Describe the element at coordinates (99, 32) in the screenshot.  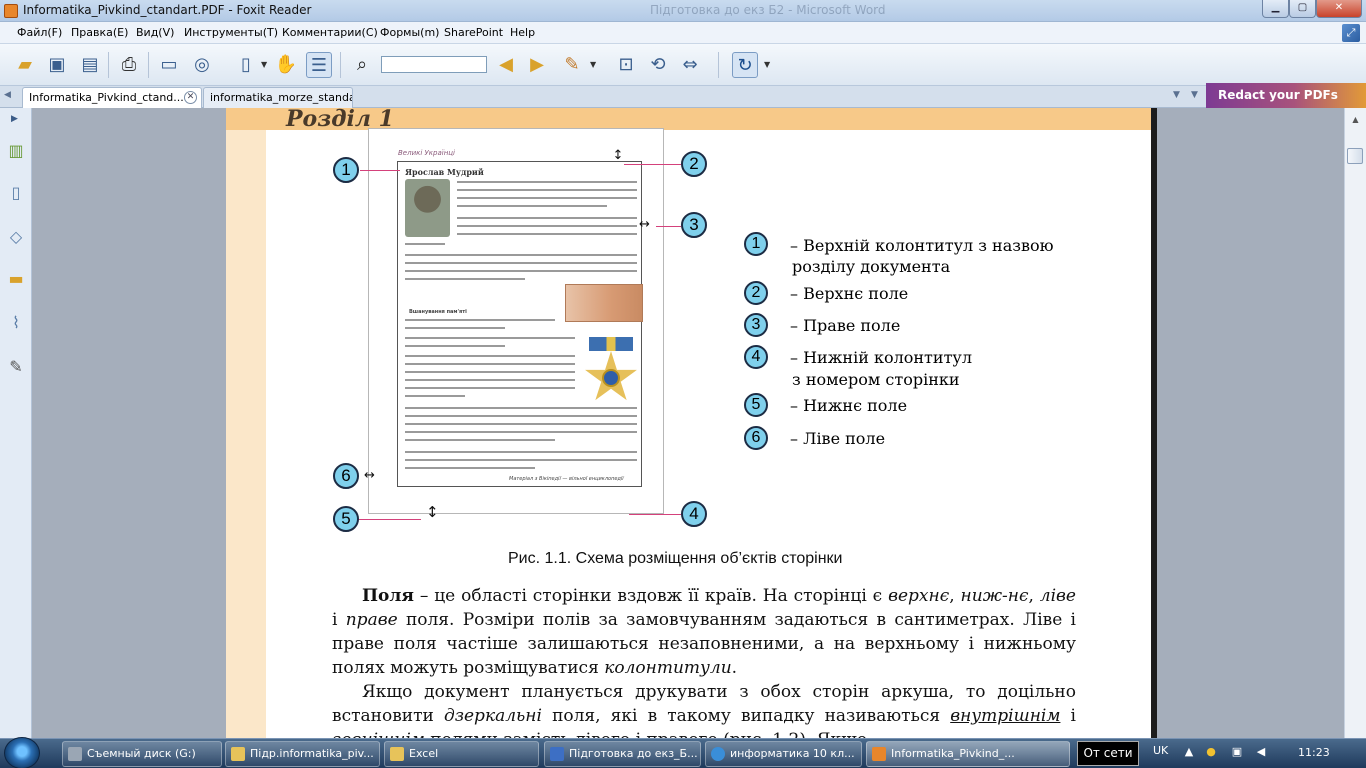
I see `menu-edit: Правка(E)` at that location.